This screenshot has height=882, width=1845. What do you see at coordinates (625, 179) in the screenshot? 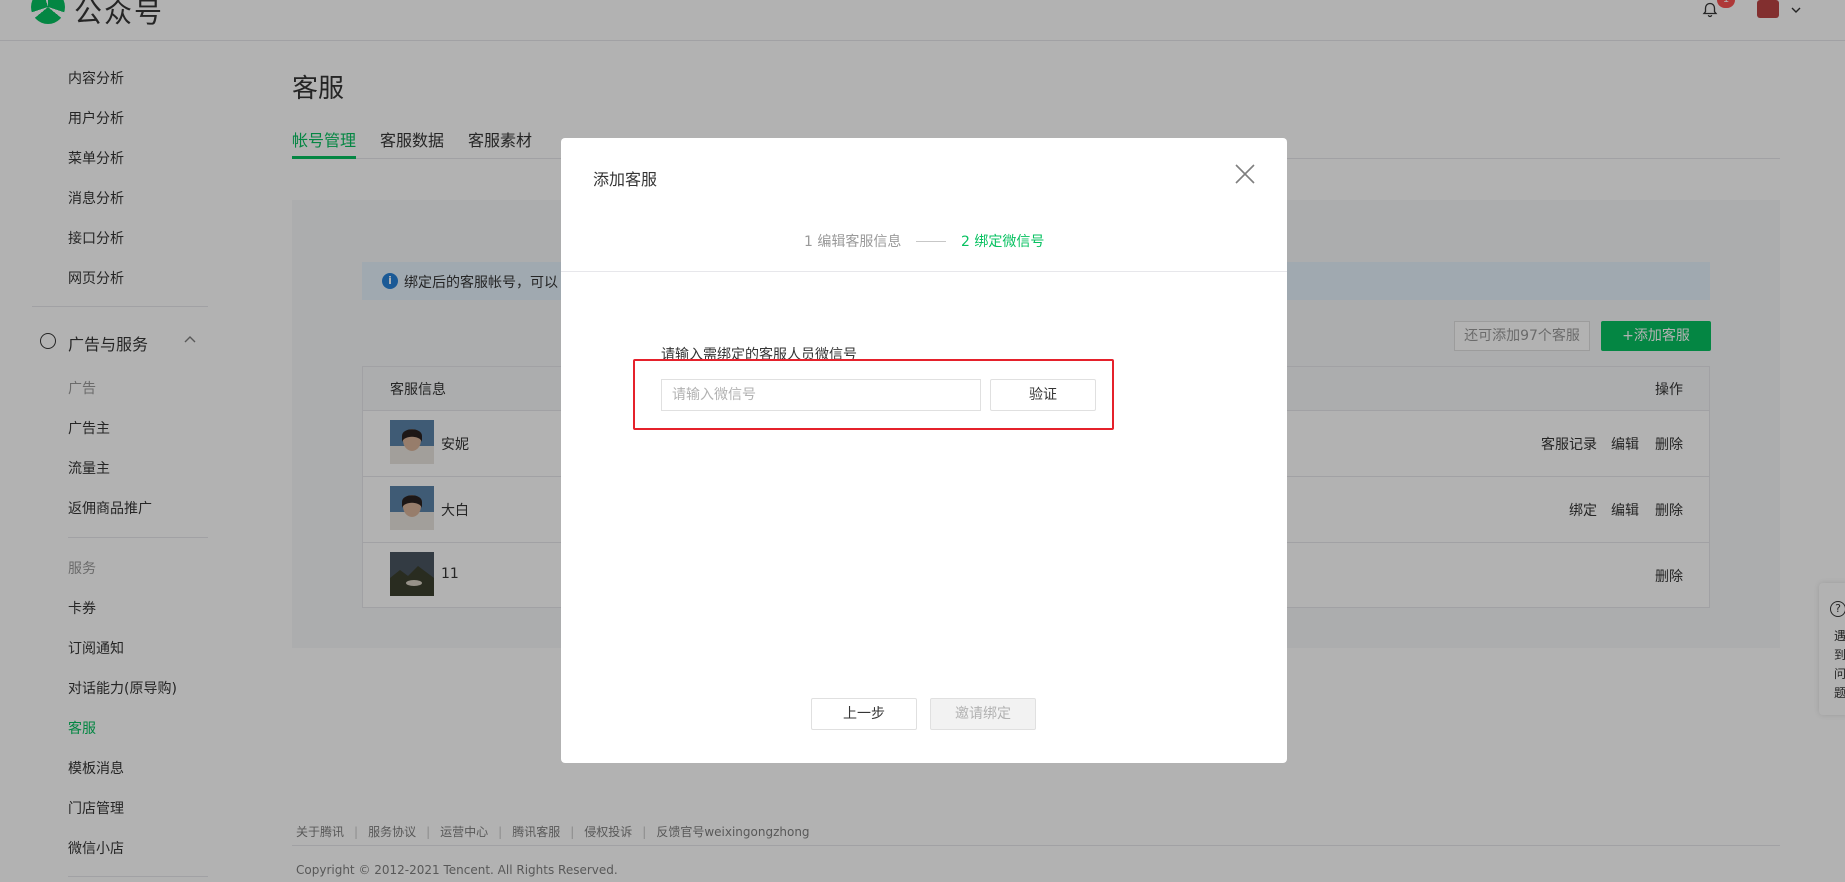
I see `dialog-title: 添加客服` at bounding box center [625, 179].